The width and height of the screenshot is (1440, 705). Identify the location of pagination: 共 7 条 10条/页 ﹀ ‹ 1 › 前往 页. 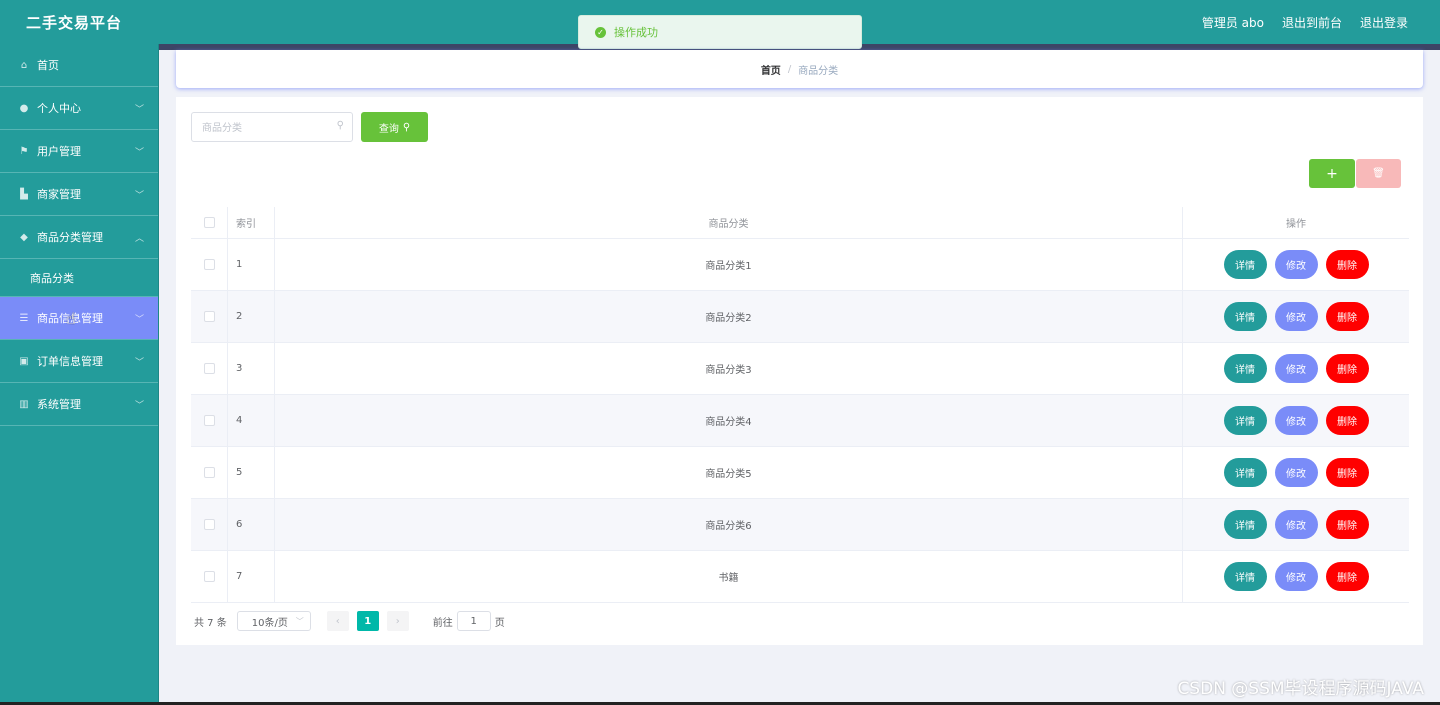
(349, 621).